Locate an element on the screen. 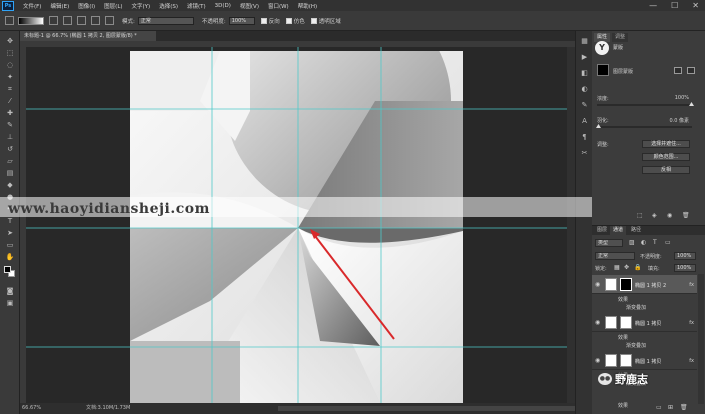  tool-presets-icon: ✂ is located at coordinates (584, 153).